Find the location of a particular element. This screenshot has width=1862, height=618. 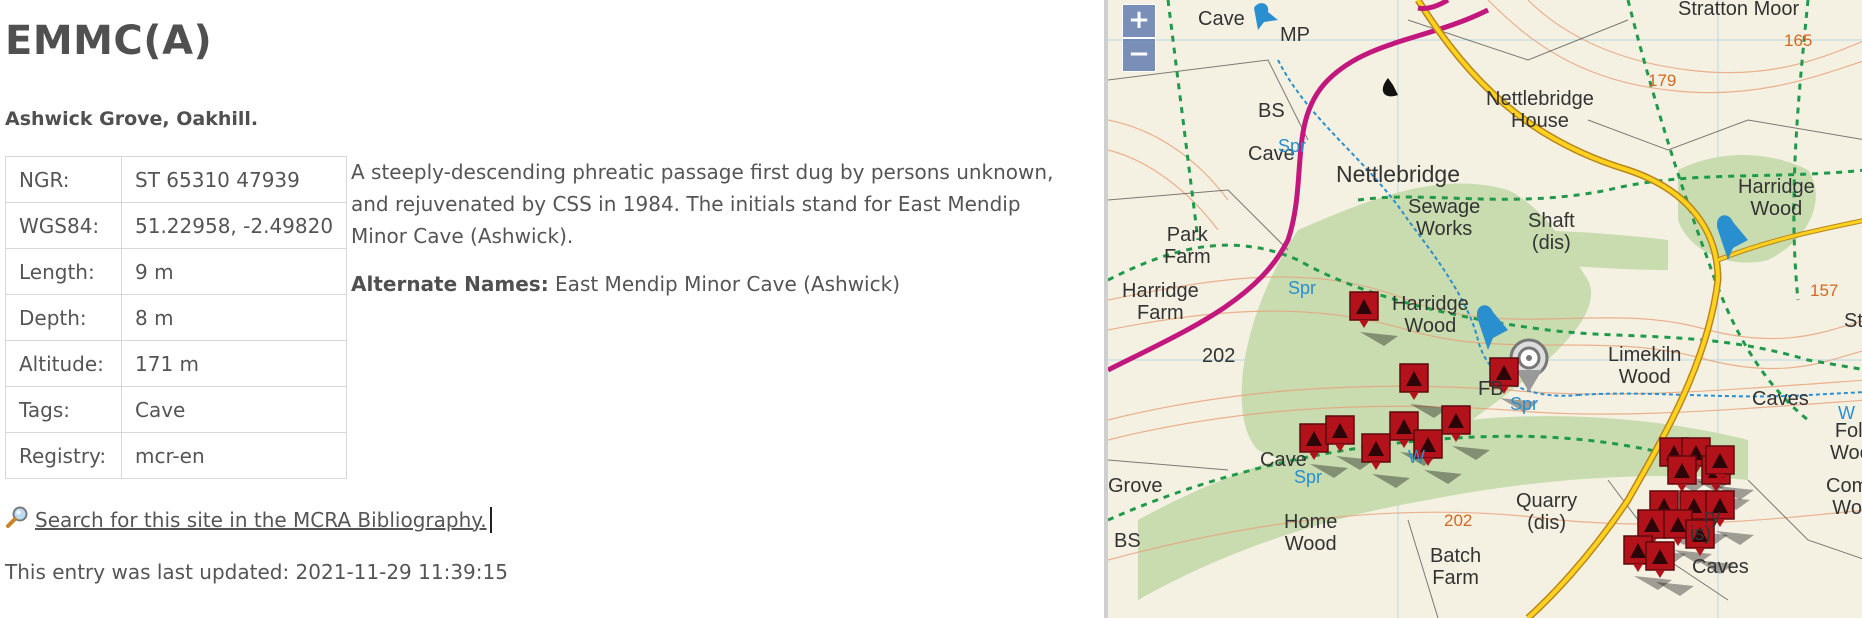

map-label-n179: 179 is located at coordinates (1662, 80).